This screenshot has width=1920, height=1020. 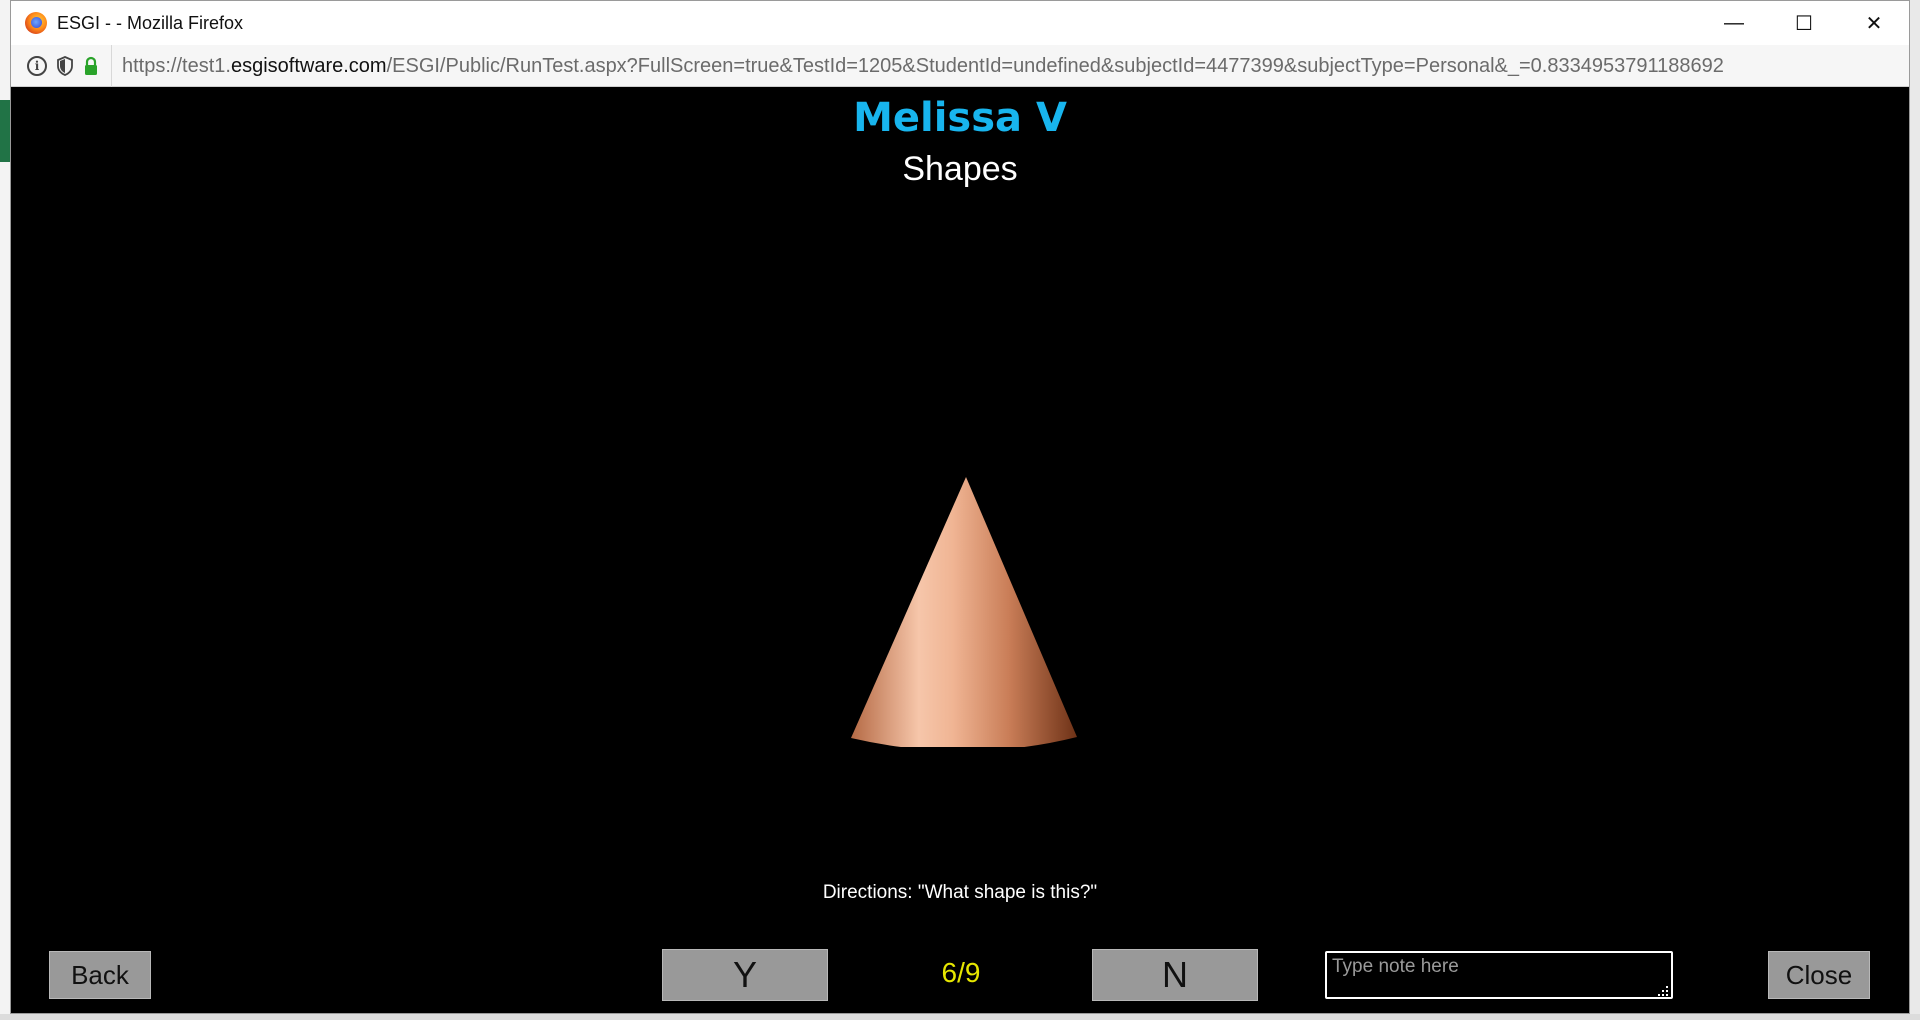 I want to click on url-prefix: https://test1., so click(x=176, y=65).